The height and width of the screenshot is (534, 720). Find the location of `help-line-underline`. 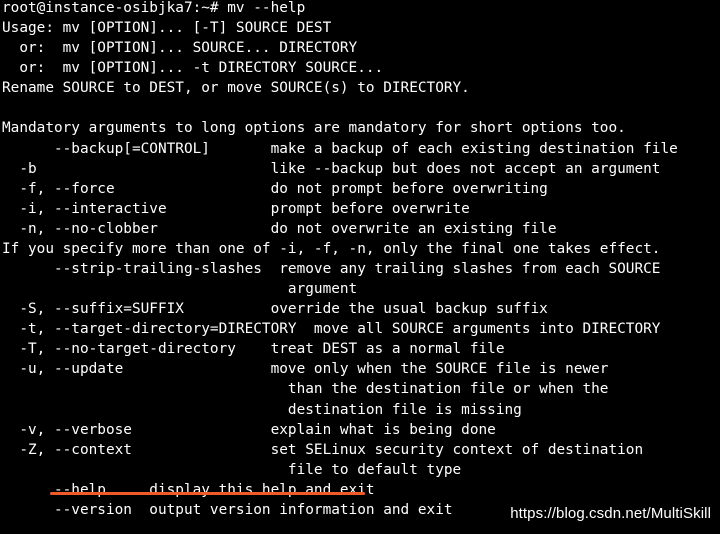

help-line-underline is located at coordinates (207, 493).